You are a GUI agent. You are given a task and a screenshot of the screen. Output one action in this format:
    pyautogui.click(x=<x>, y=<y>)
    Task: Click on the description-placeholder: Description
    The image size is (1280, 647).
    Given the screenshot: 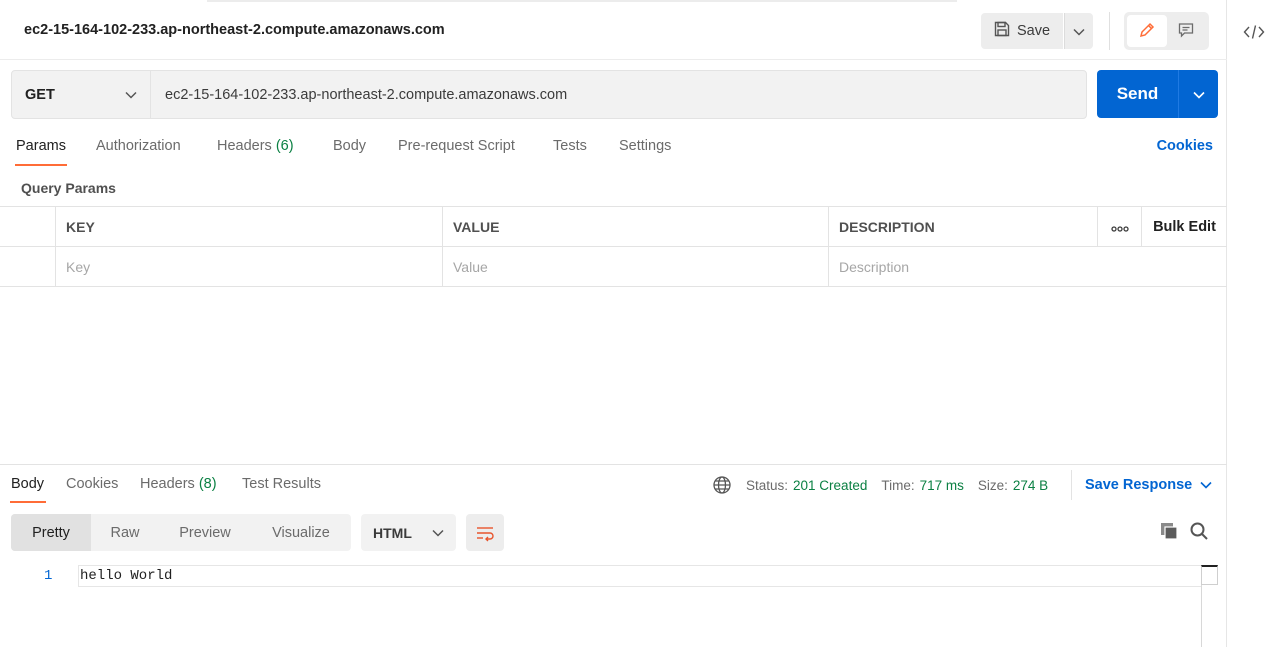 What is the action you would take?
    pyautogui.click(x=874, y=267)
    